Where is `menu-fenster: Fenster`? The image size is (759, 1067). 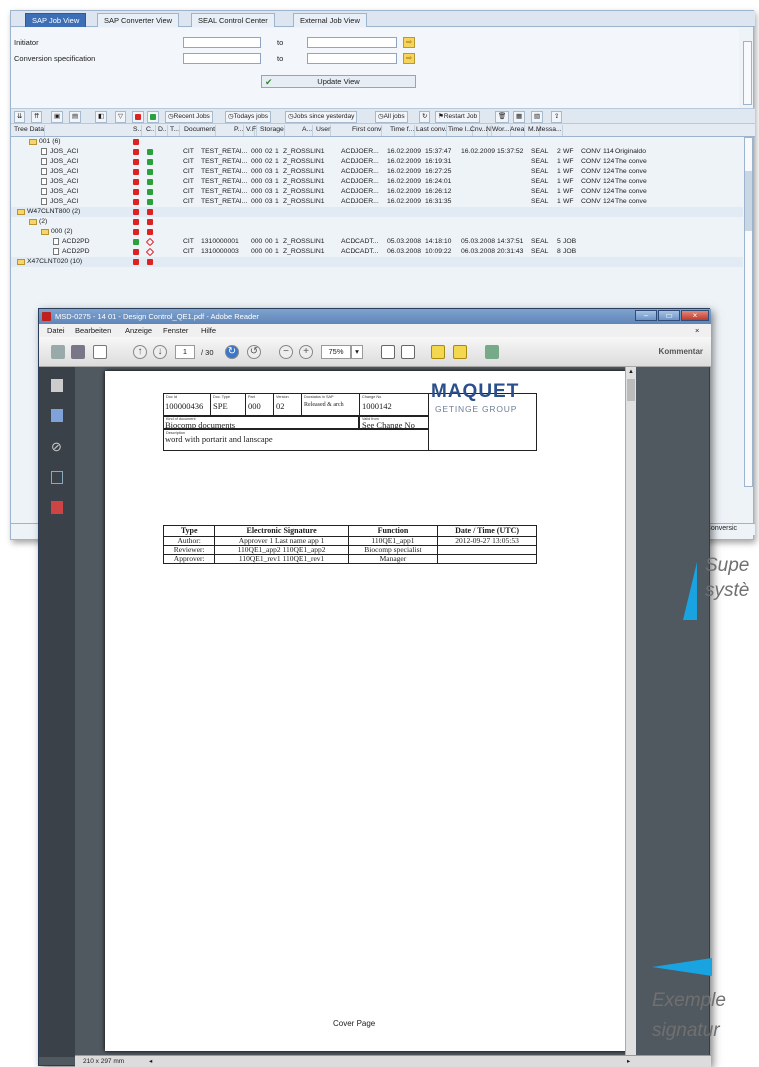 menu-fenster: Fenster is located at coordinates (175, 330).